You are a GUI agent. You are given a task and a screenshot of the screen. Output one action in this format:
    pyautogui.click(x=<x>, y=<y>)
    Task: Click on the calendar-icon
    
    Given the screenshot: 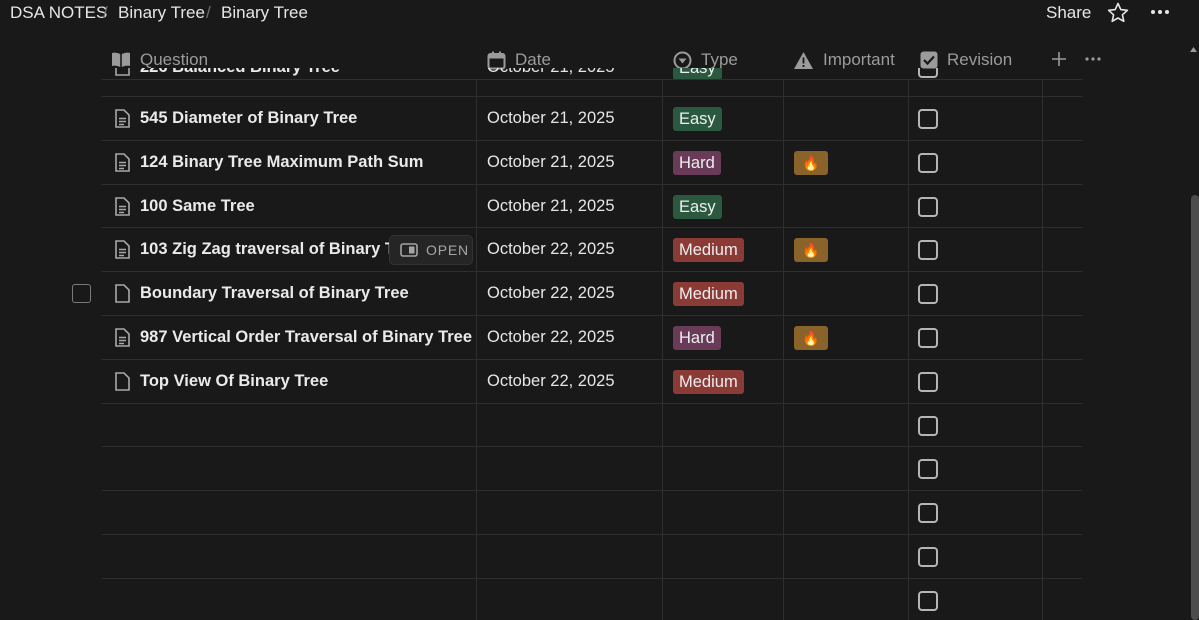 What is the action you would take?
    pyautogui.click(x=496, y=60)
    